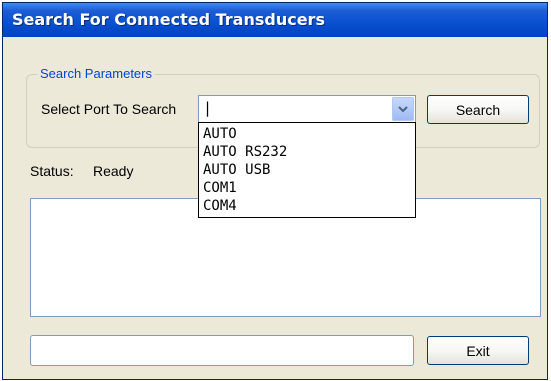  What do you see at coordinates (478, 109) in the screenshot?
I see `search-button: Search` at bounding box center [478, 109].